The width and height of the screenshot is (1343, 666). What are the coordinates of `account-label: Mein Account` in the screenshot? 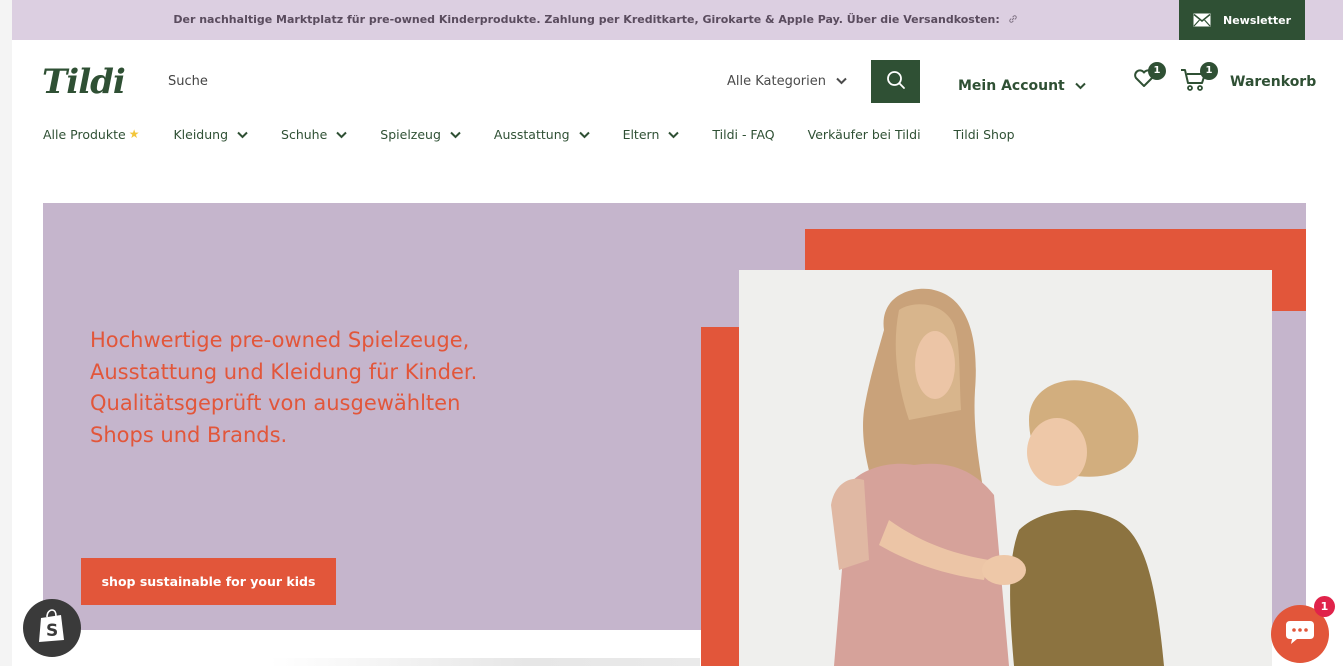 It's located at (1011, 86).